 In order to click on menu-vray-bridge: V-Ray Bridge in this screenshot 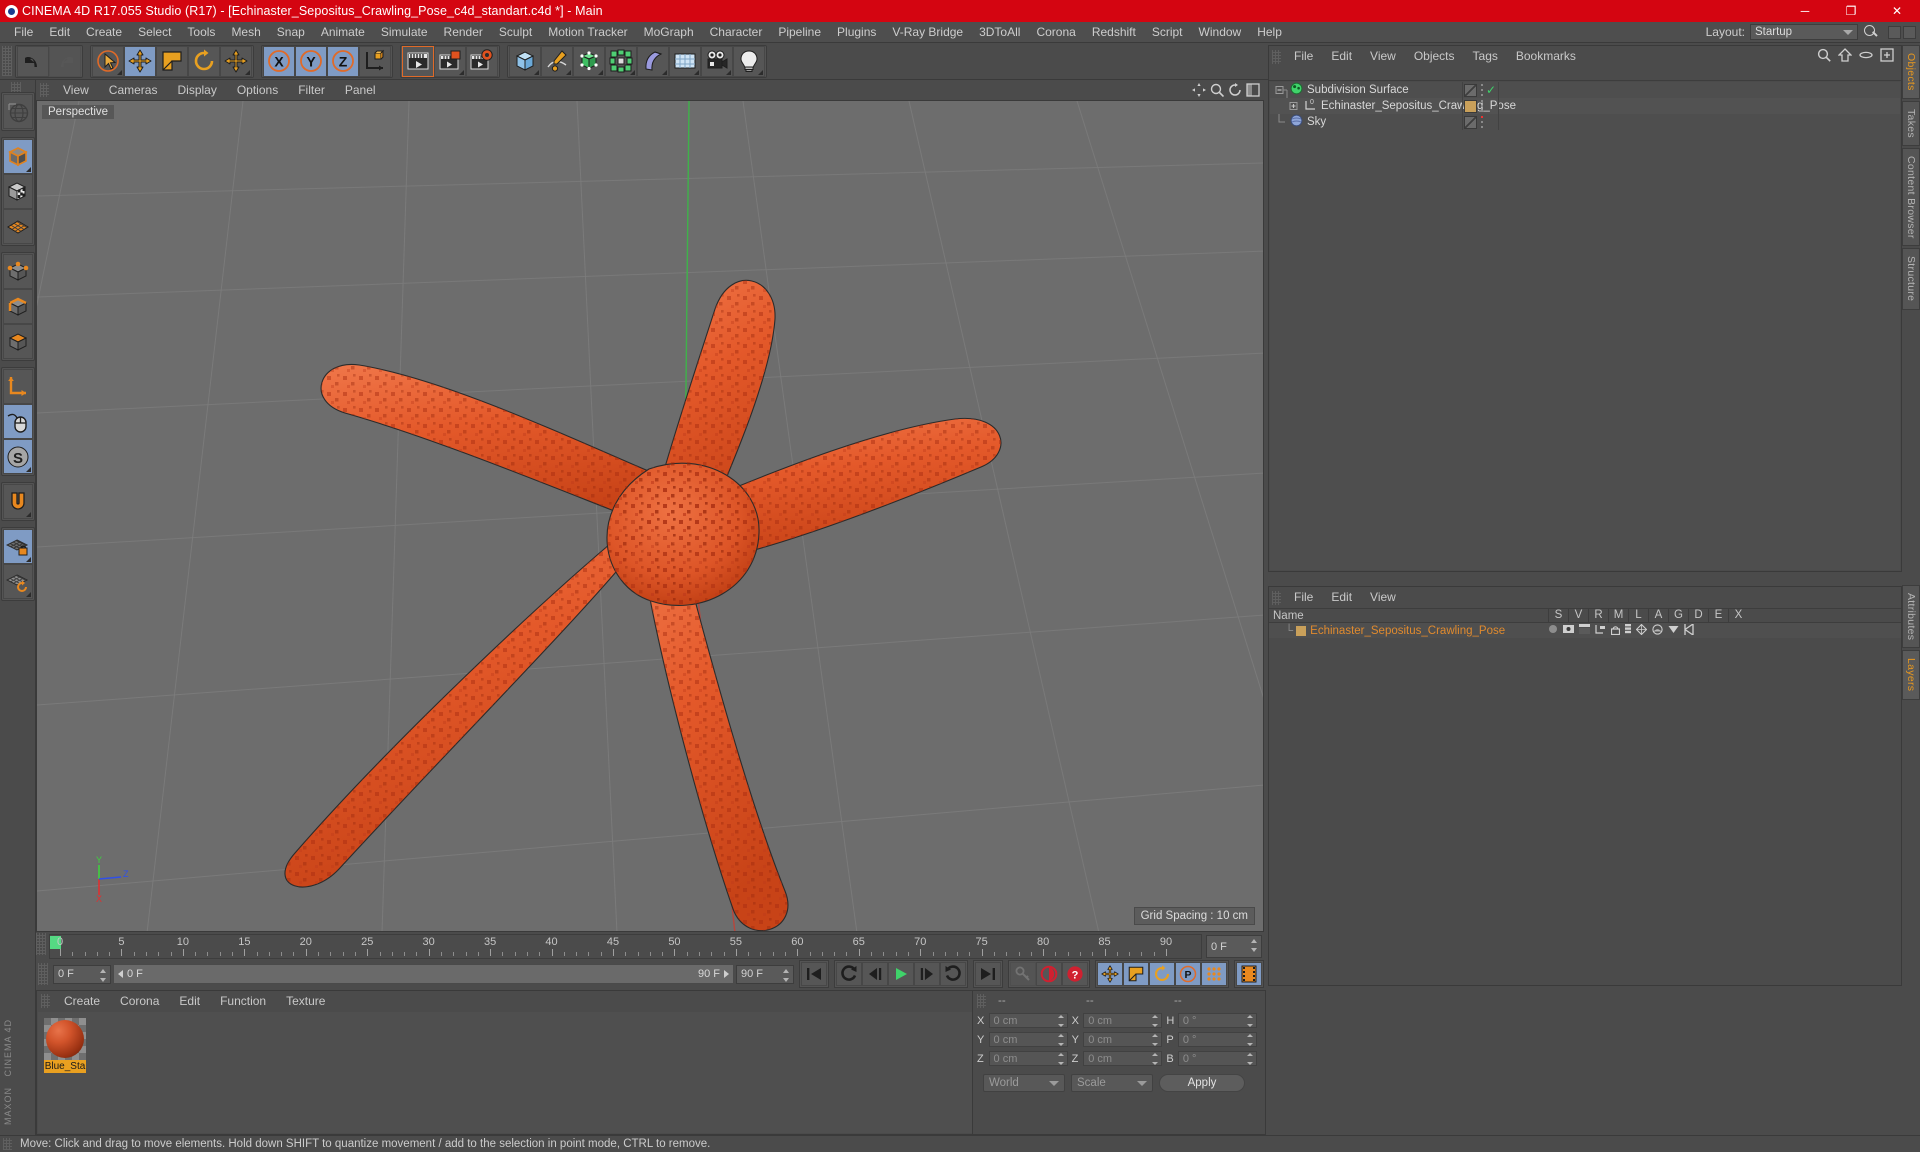, I will do `click(927, 32)`.